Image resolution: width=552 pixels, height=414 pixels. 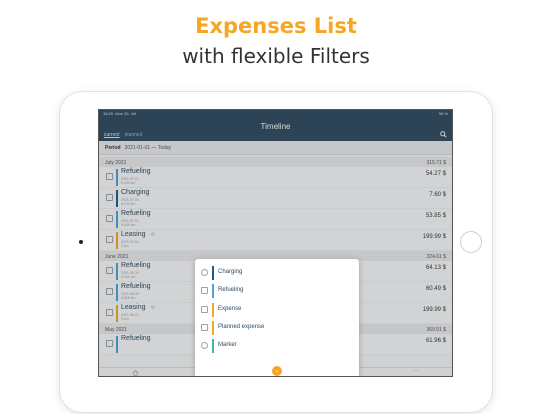 I want to click on home-button, so click(x=471, y=242).